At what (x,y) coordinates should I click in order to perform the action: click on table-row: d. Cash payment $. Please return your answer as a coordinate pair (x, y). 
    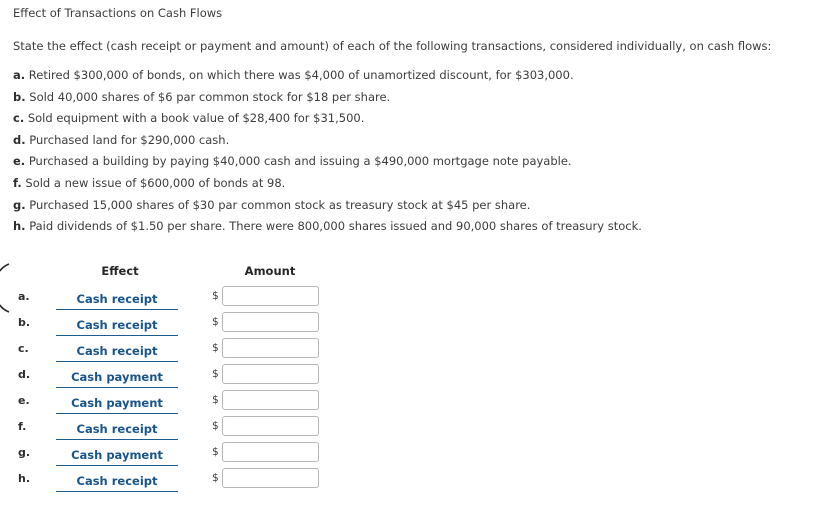
    Looking at the image, I should click on (190, 377).